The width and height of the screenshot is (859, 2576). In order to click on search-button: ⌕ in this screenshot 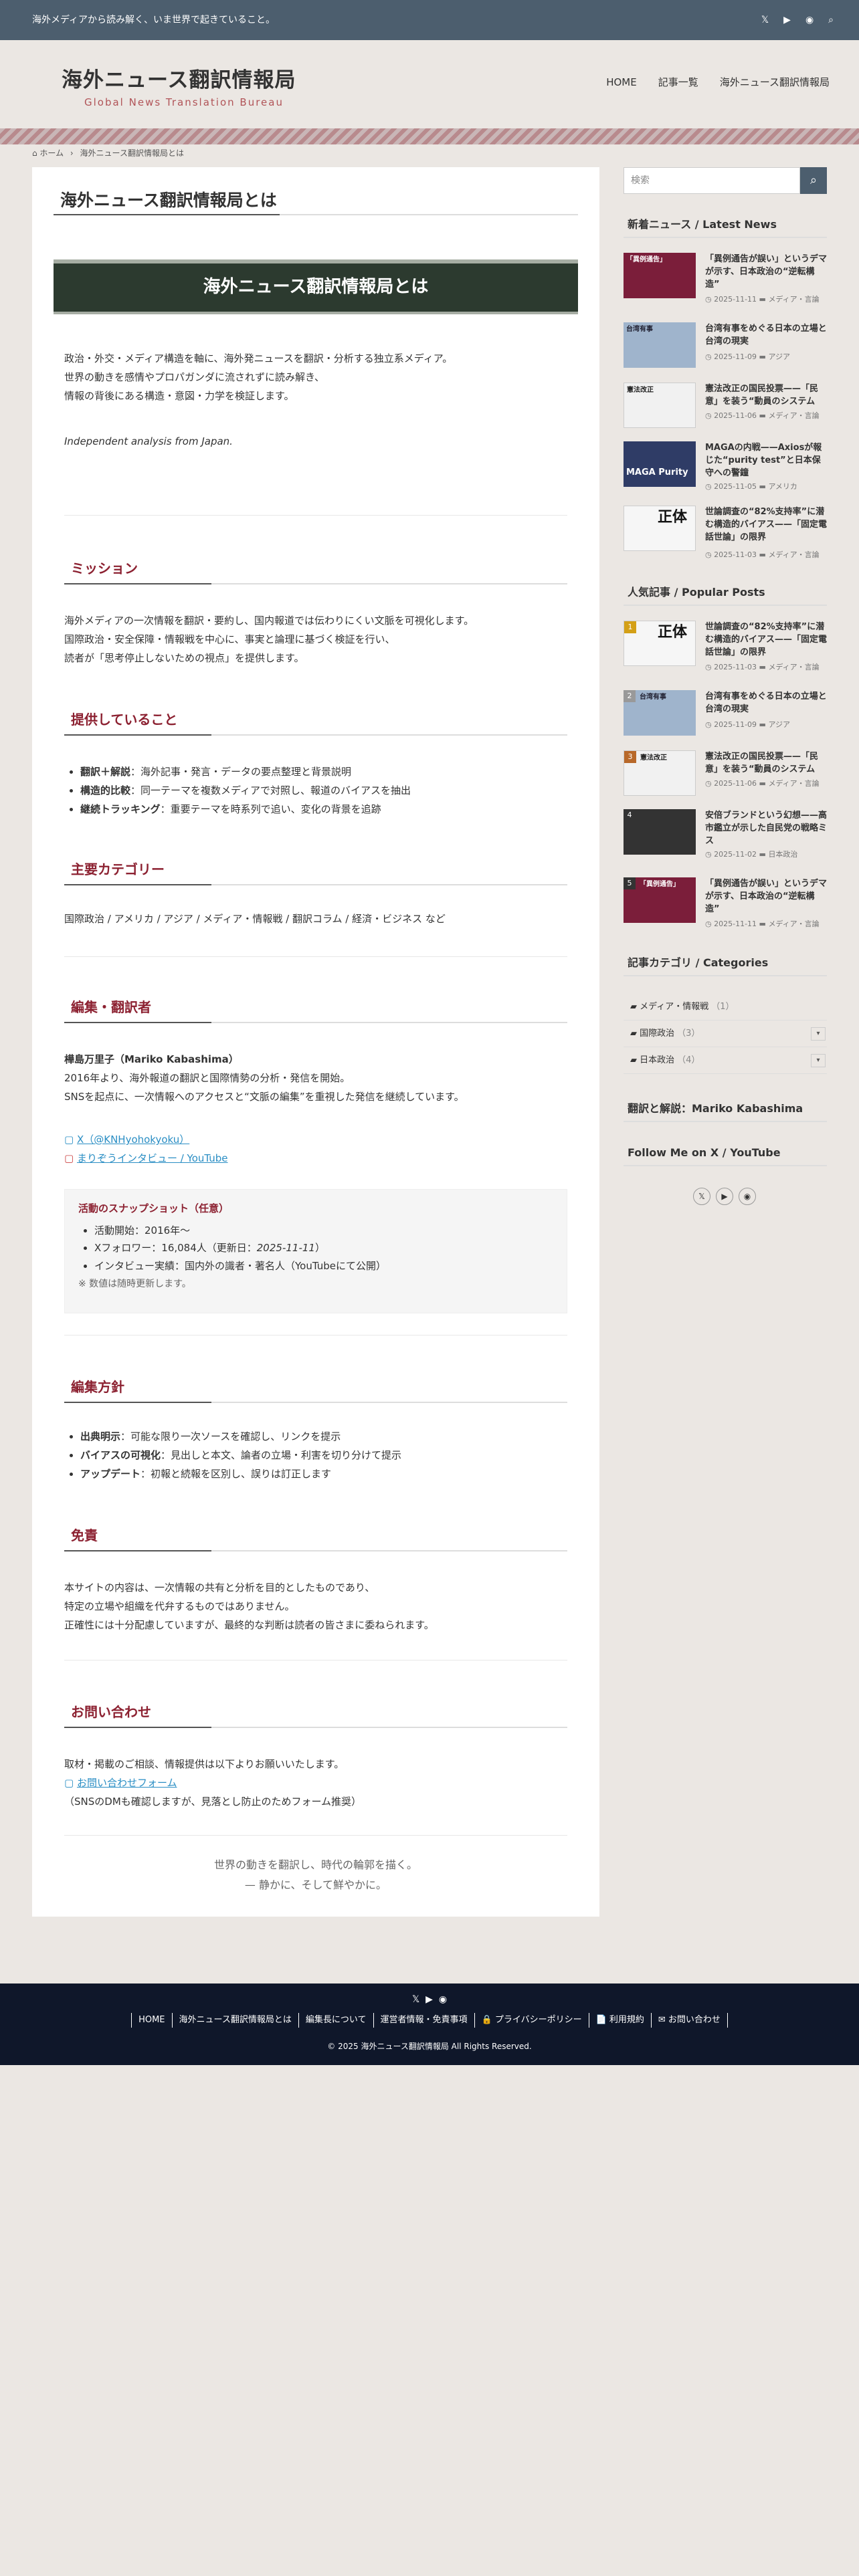, I will do `click(813, 180)`.